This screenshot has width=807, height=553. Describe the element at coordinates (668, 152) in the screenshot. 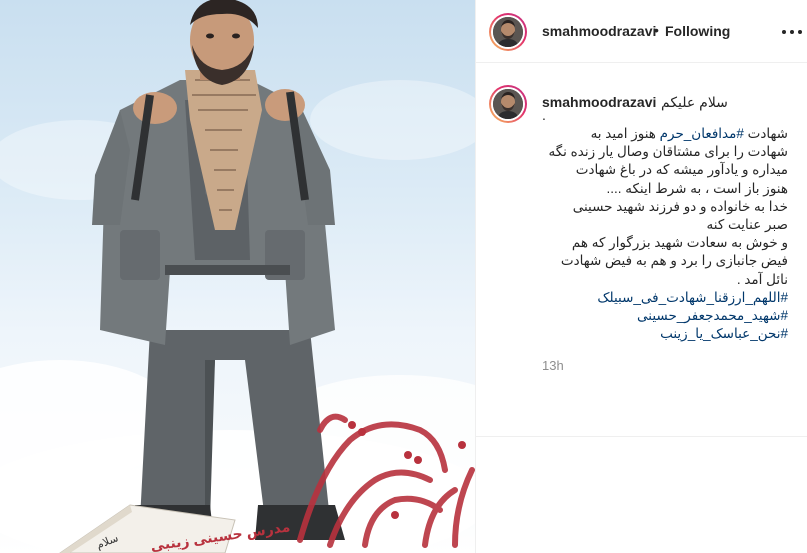

I see `caption-line-text: شهادت را برای مشتاقان وصال یار زنده نگه` at that location.